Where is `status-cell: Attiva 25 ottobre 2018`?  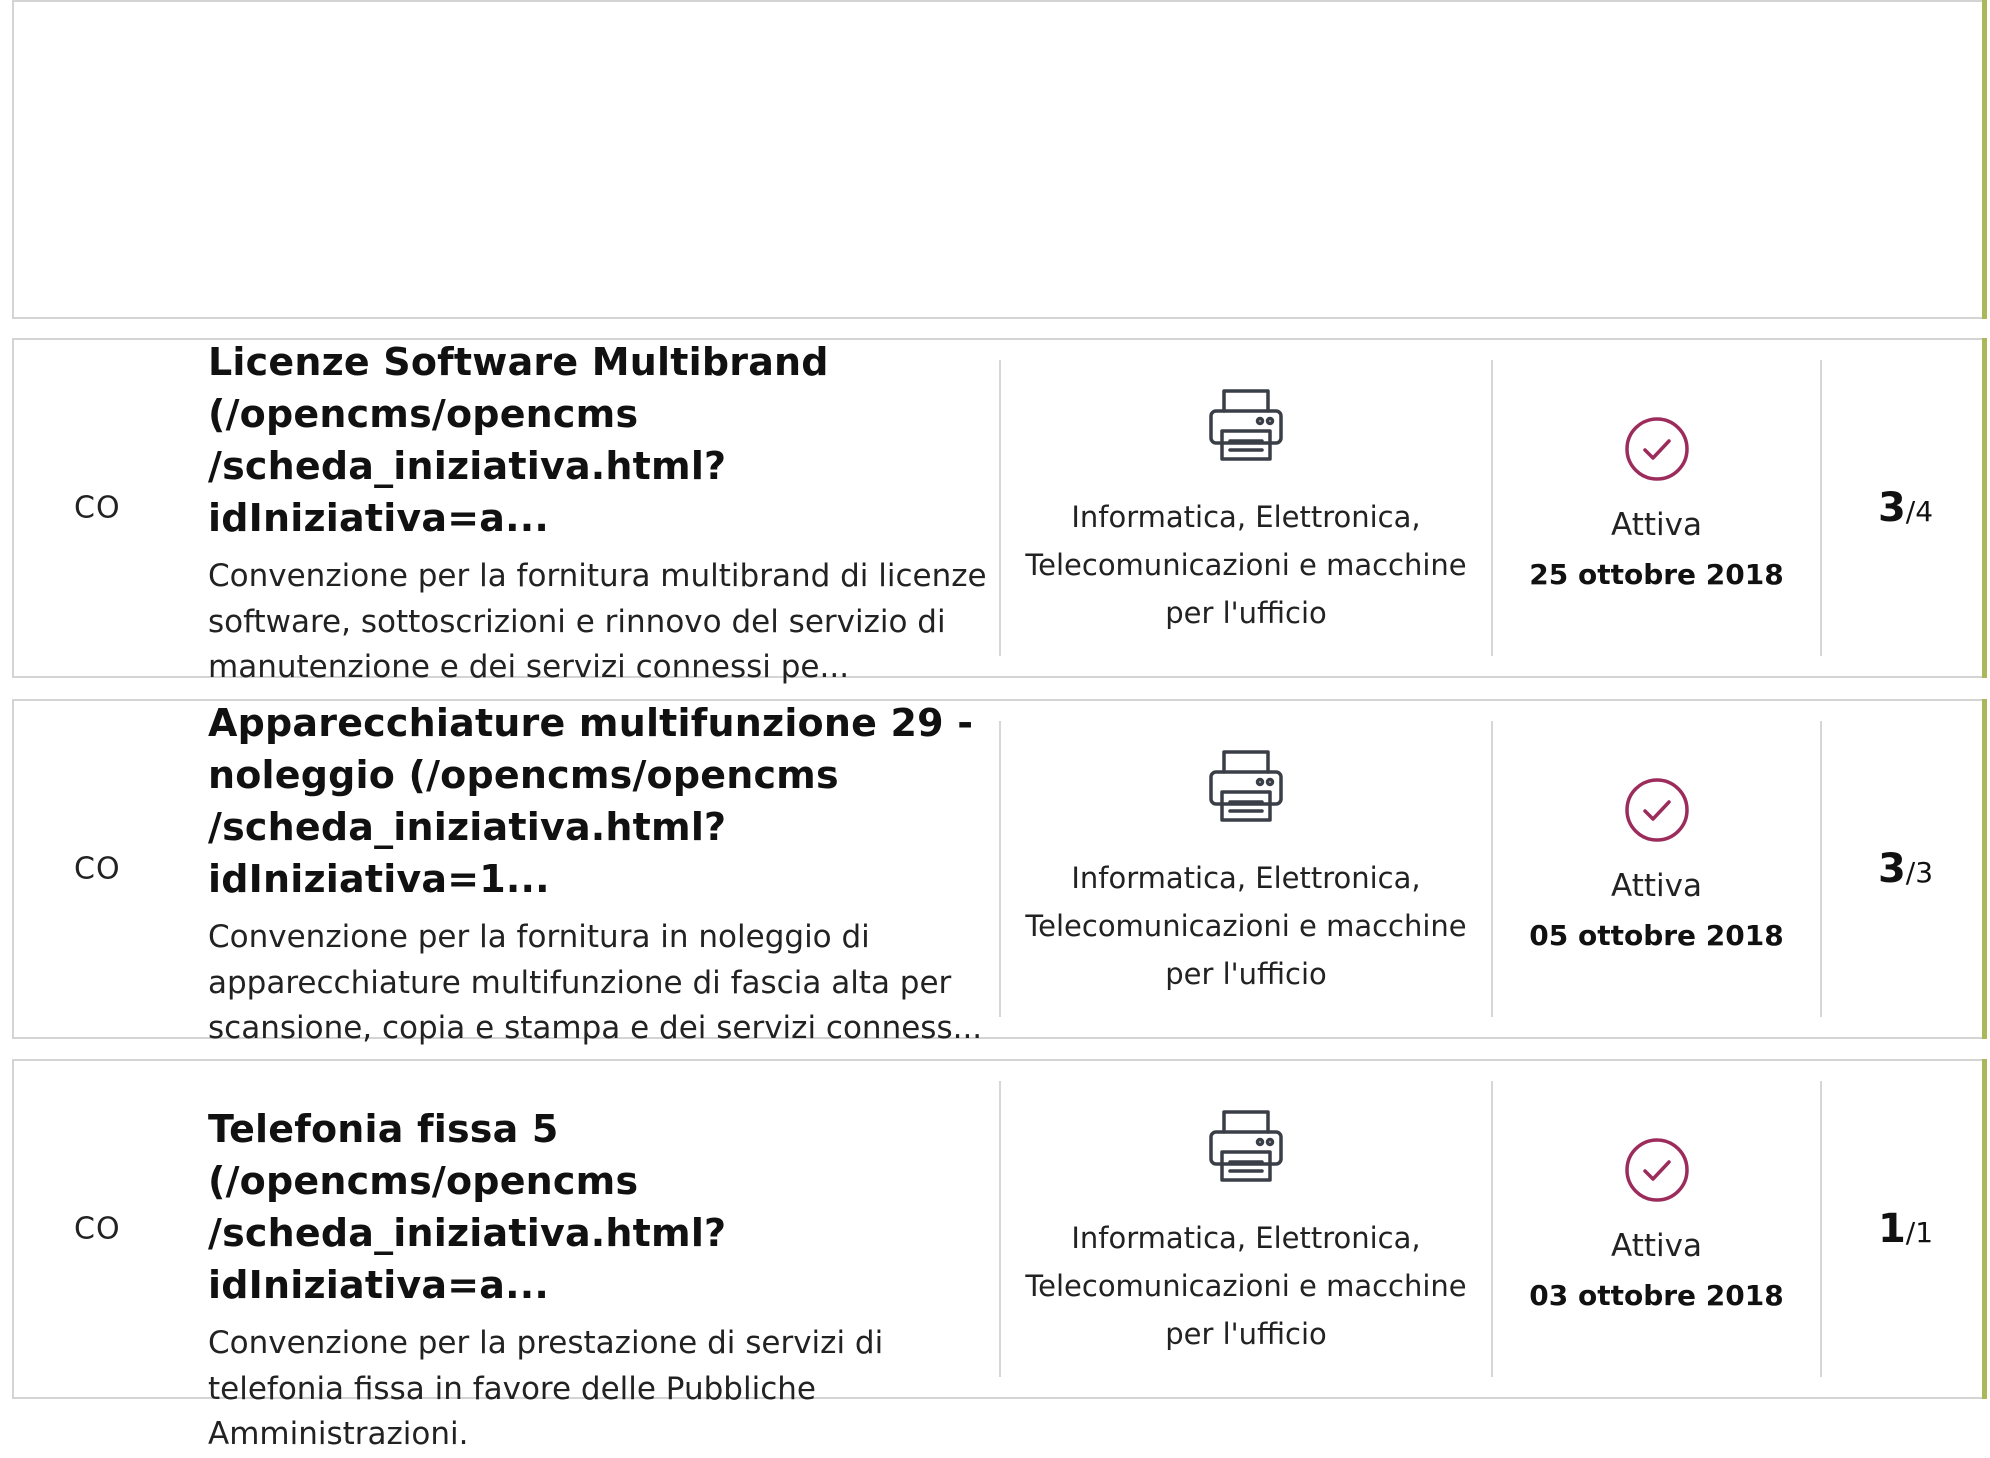
status-cell: Attiva 25 ottobre 2018 is located at coordinates (1656, 505).